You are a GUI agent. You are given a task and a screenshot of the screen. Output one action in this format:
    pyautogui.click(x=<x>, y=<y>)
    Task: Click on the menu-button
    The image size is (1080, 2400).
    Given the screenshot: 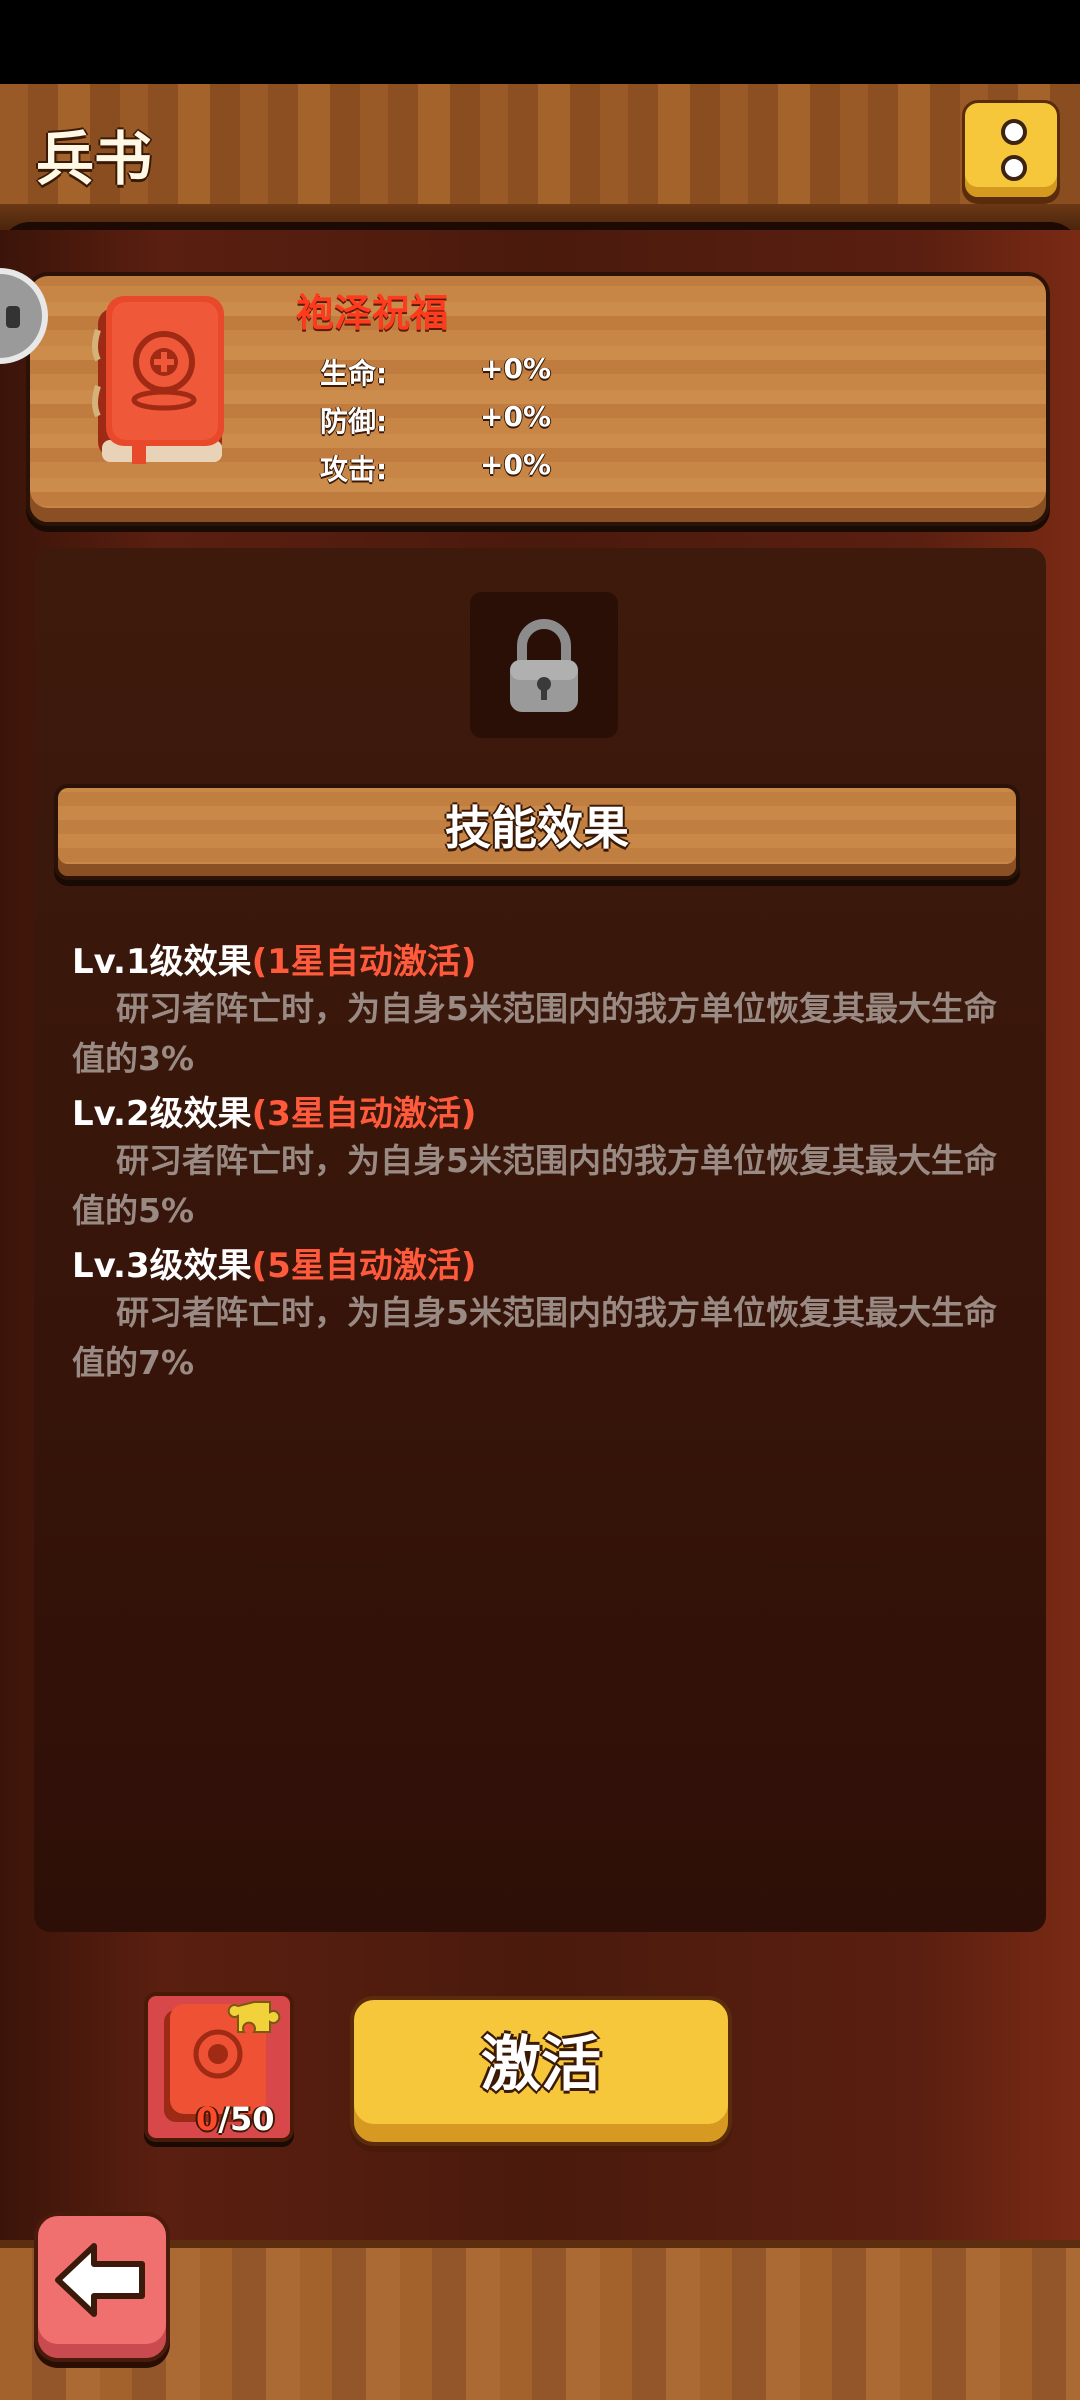 What is the action you would take?
    pyautogui.click(x=1011, y=150)
    